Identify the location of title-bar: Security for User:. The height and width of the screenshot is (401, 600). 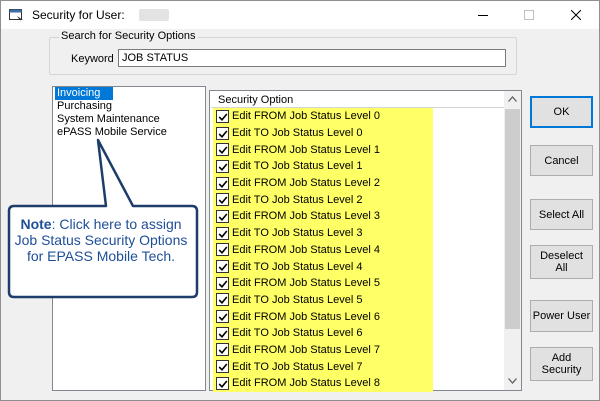
(300, 15).